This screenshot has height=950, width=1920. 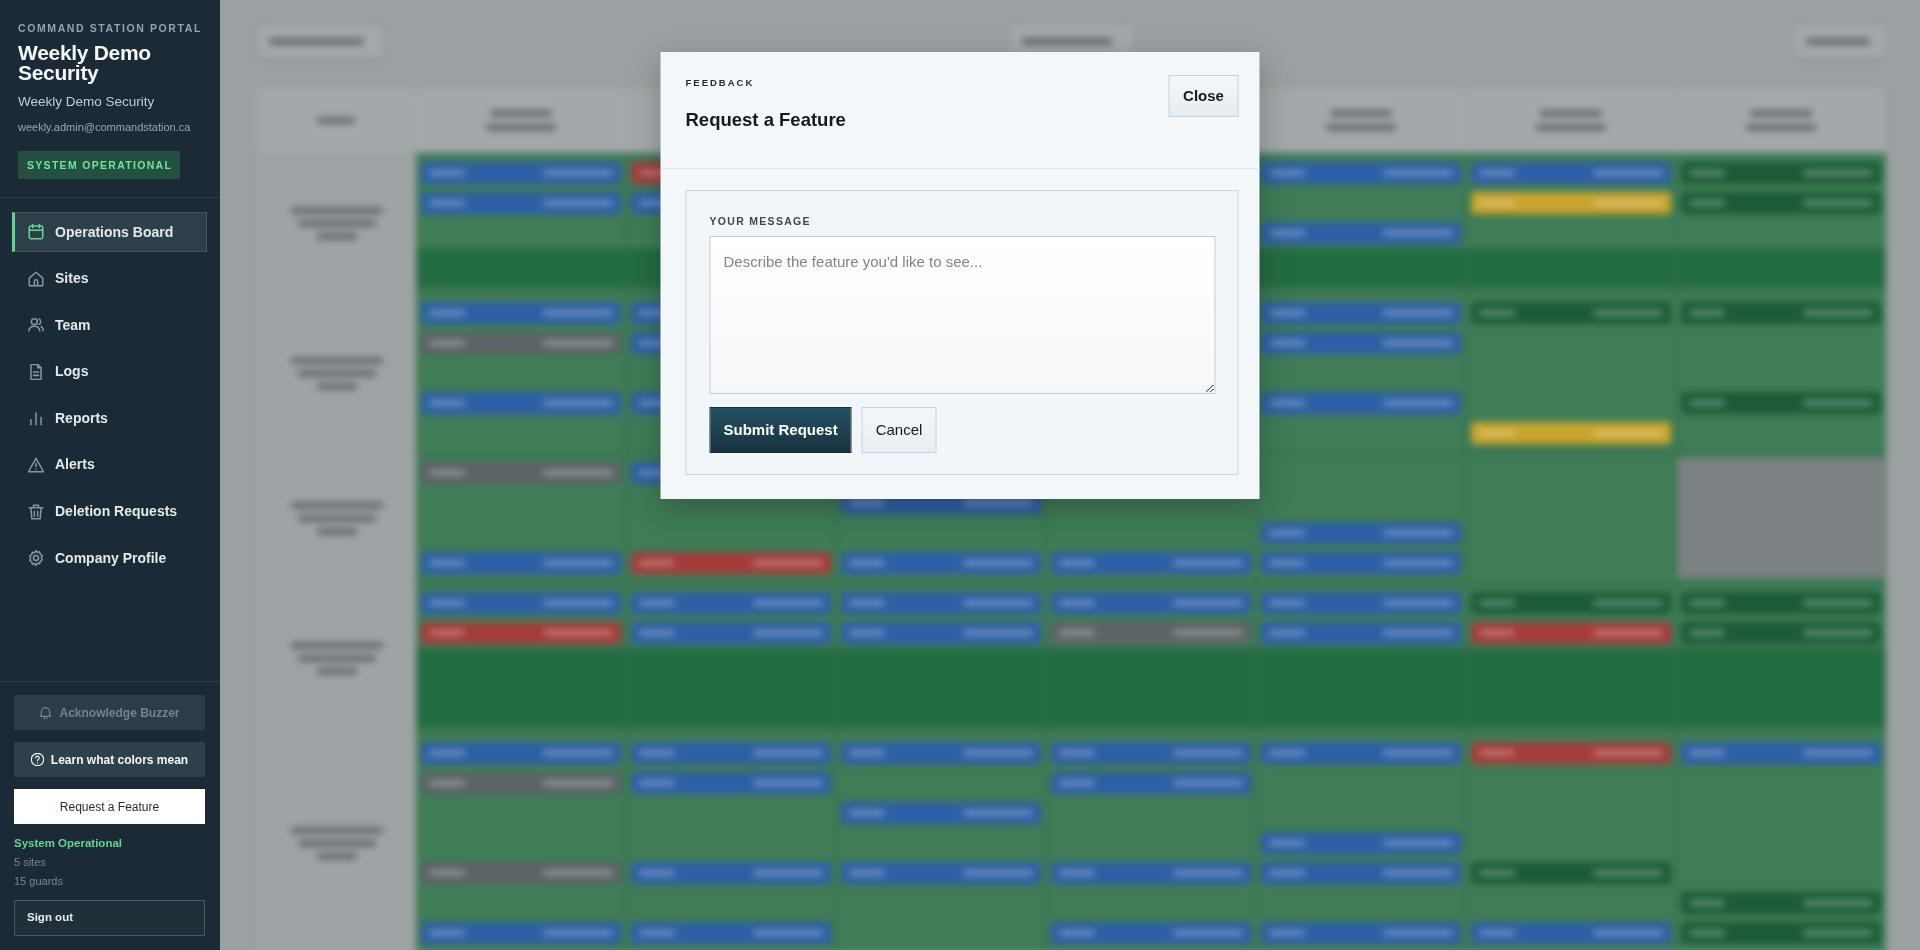 I want to click on nav-item: Logs, so click(x=109, y=371).